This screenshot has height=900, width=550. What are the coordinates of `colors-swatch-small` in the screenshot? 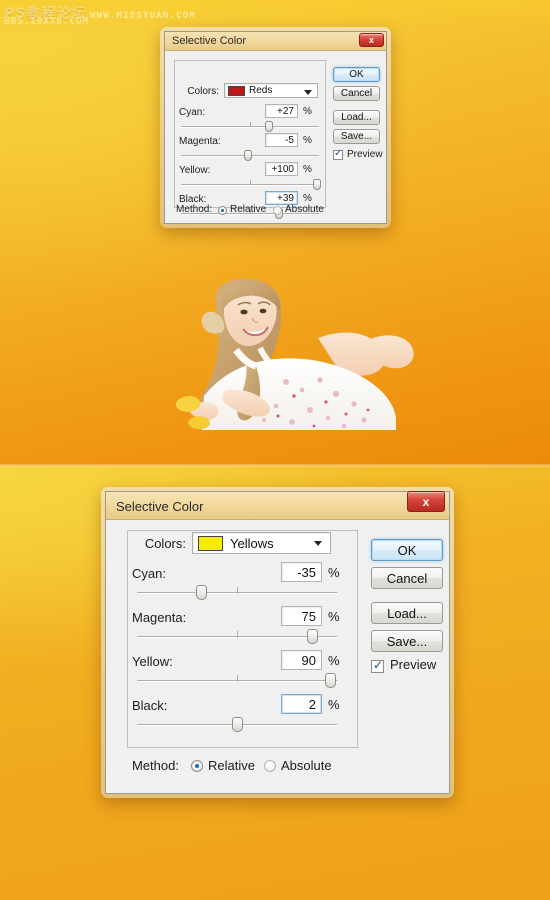 It's located at (236, 91).